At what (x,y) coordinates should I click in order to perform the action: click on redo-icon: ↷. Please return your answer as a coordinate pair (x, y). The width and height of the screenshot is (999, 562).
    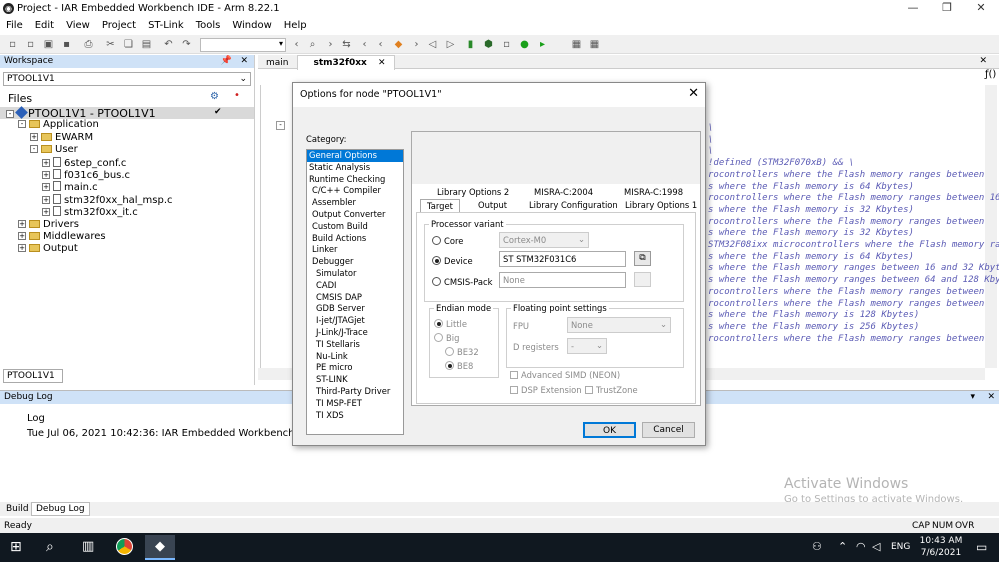
    Looking at the image, I should click on (186, 44).